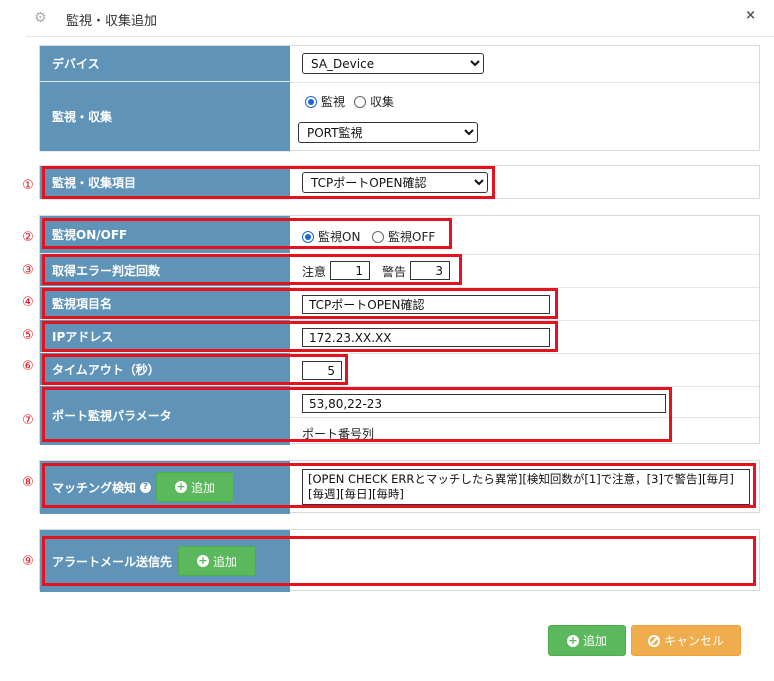 The width and height of the screenshot is (774, 681). What do you see at coordinates (374, 101) in the screenshot?
I see `radio-collect: 収集` at bounding box center [374, 101].